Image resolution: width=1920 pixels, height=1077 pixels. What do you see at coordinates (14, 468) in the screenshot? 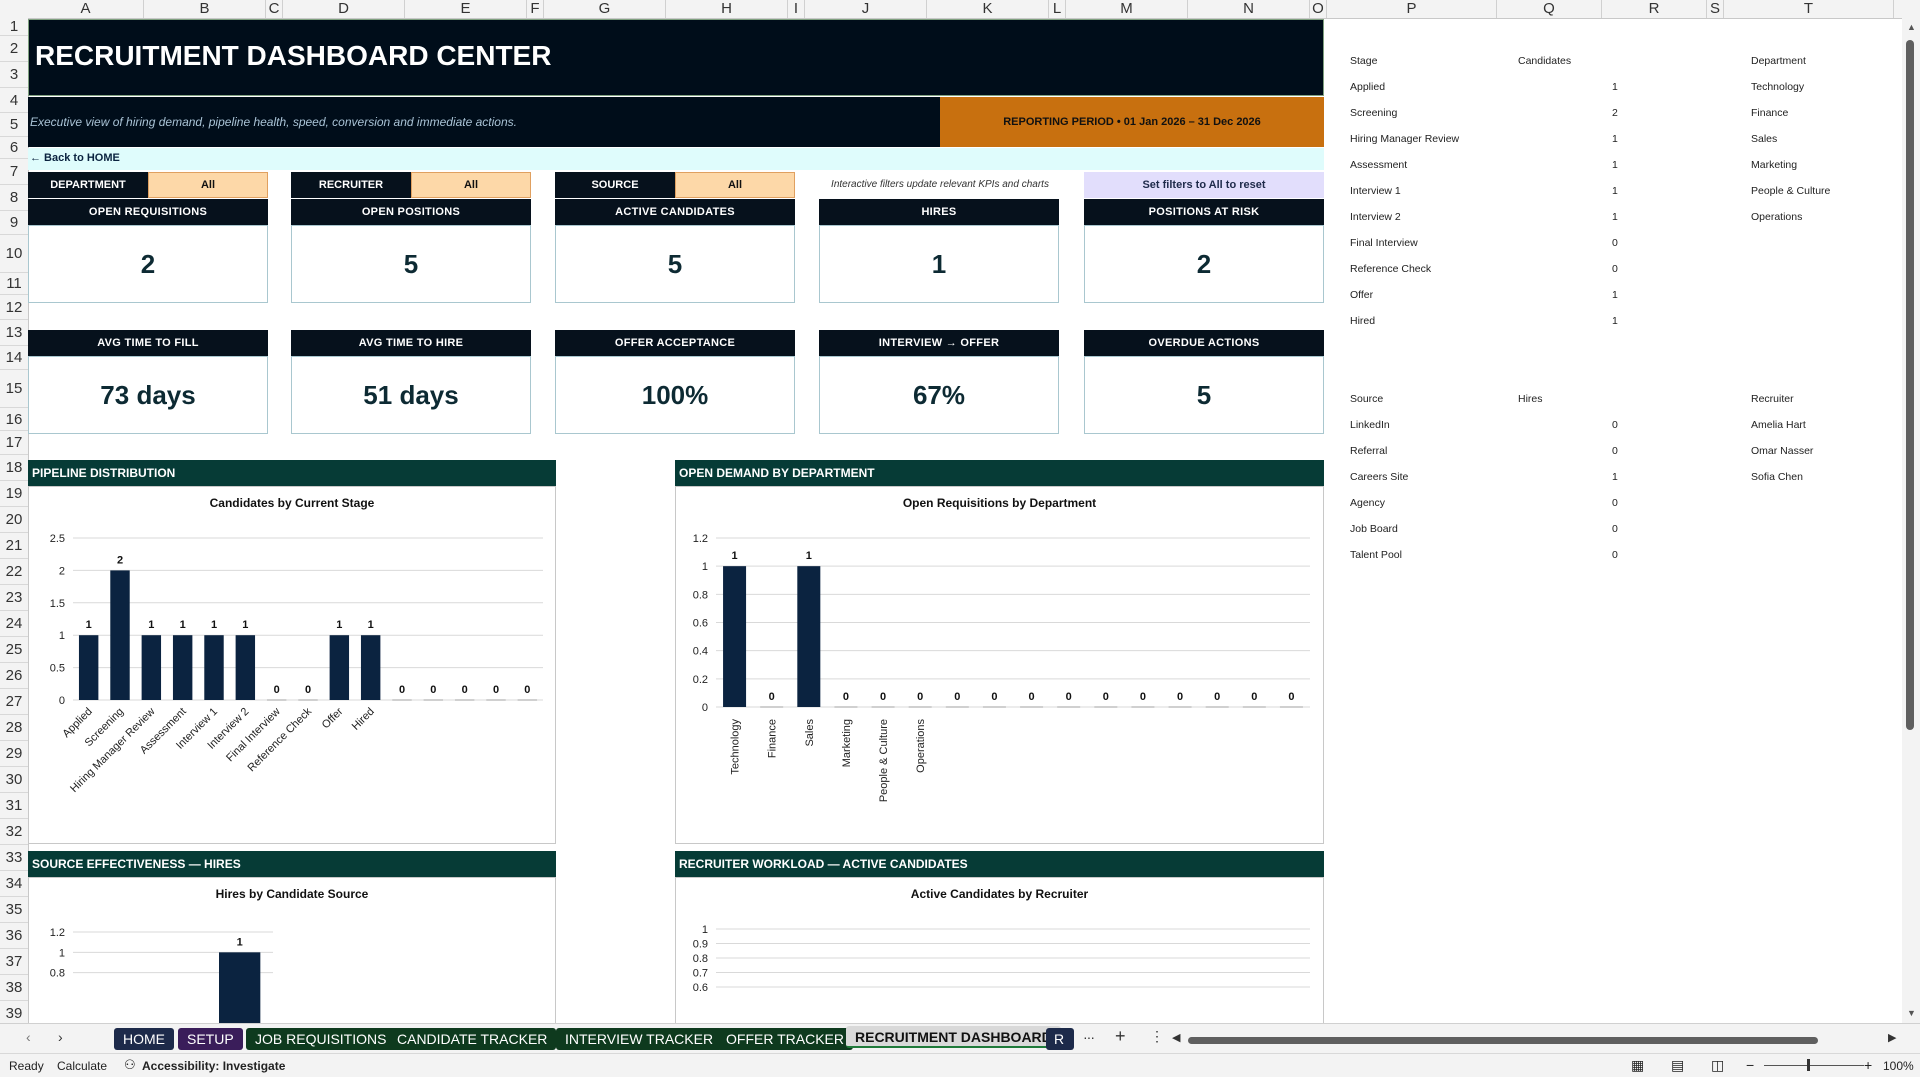
I see `row-header-18: 18` at bounding box center [14, 468].